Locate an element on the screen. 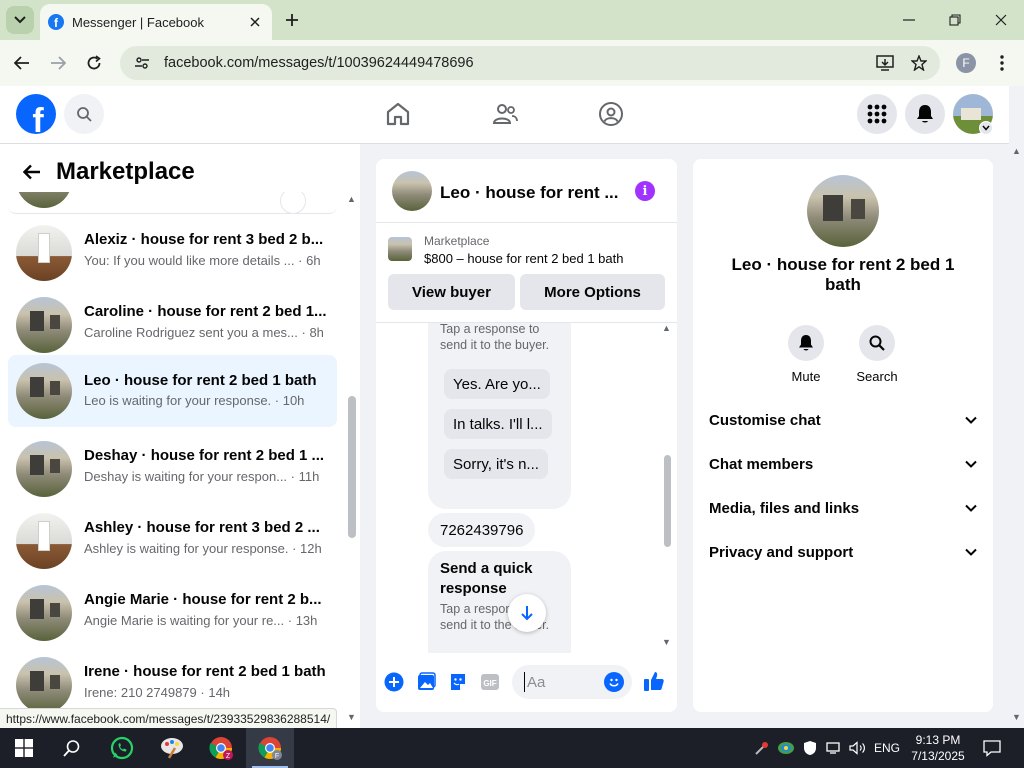 This screenshot has width=1024, height=768. chat-contact-avatar is located at coordinates (412, 191).